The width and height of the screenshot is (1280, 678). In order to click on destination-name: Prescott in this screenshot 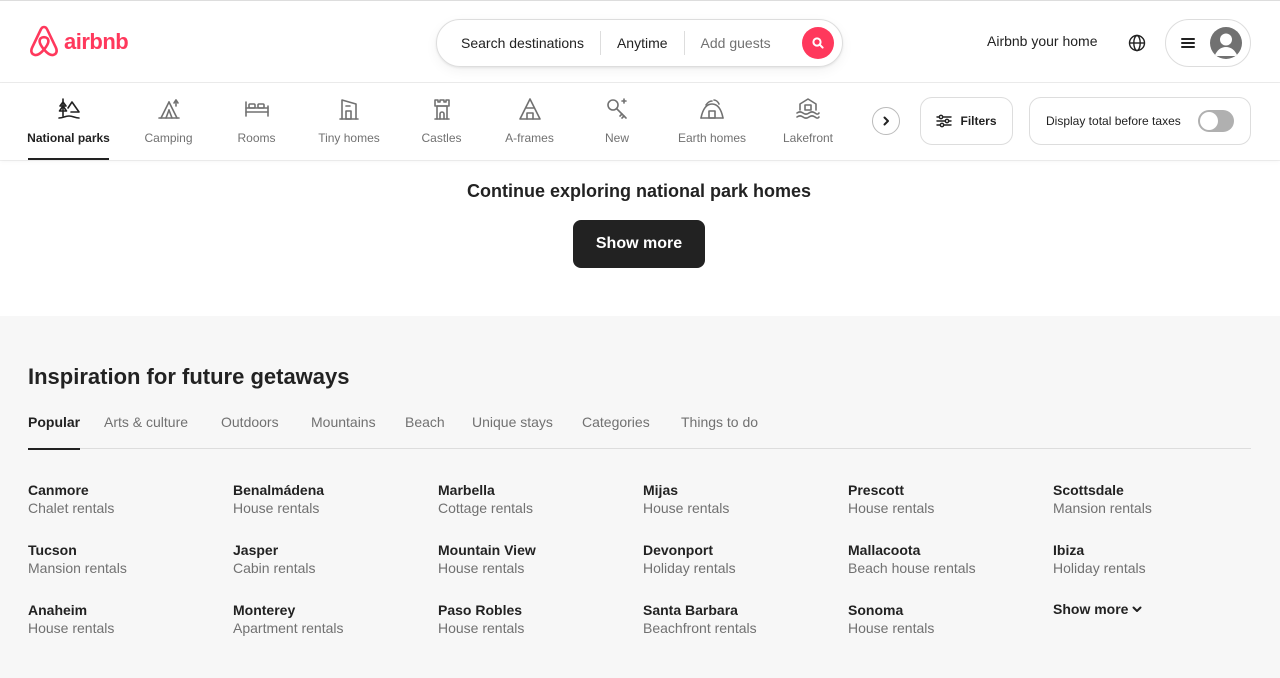, I will do `click(876, 490)`.